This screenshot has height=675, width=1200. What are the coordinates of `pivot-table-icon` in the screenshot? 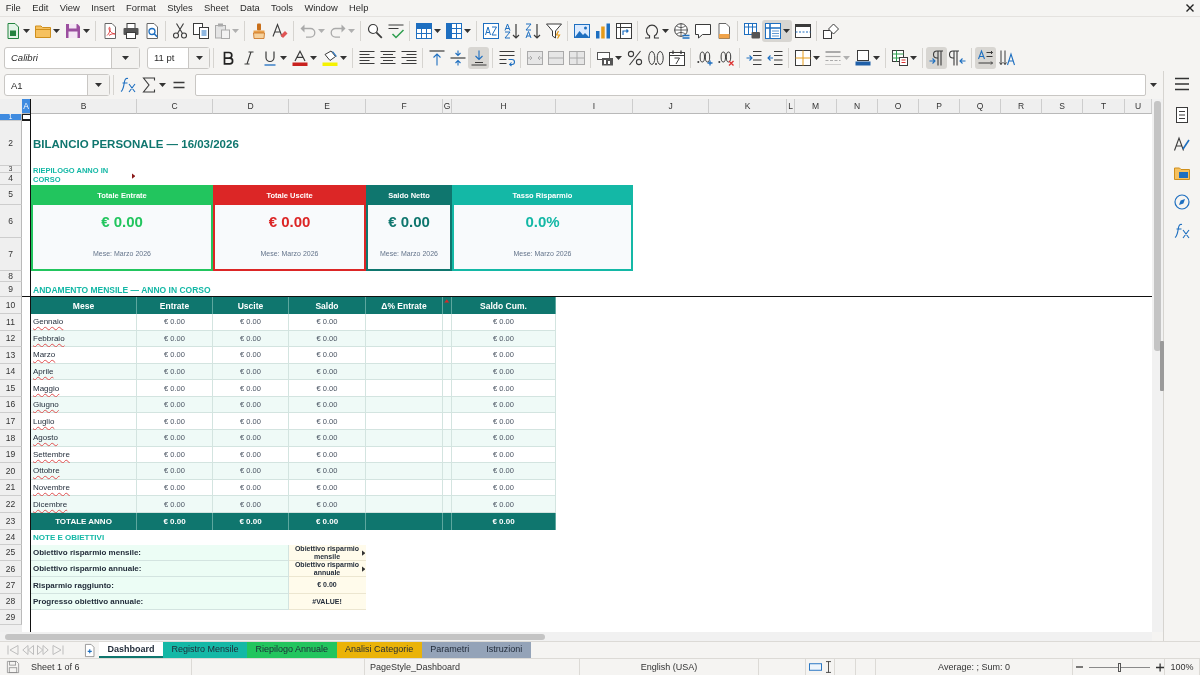 It's located at (623, 30).